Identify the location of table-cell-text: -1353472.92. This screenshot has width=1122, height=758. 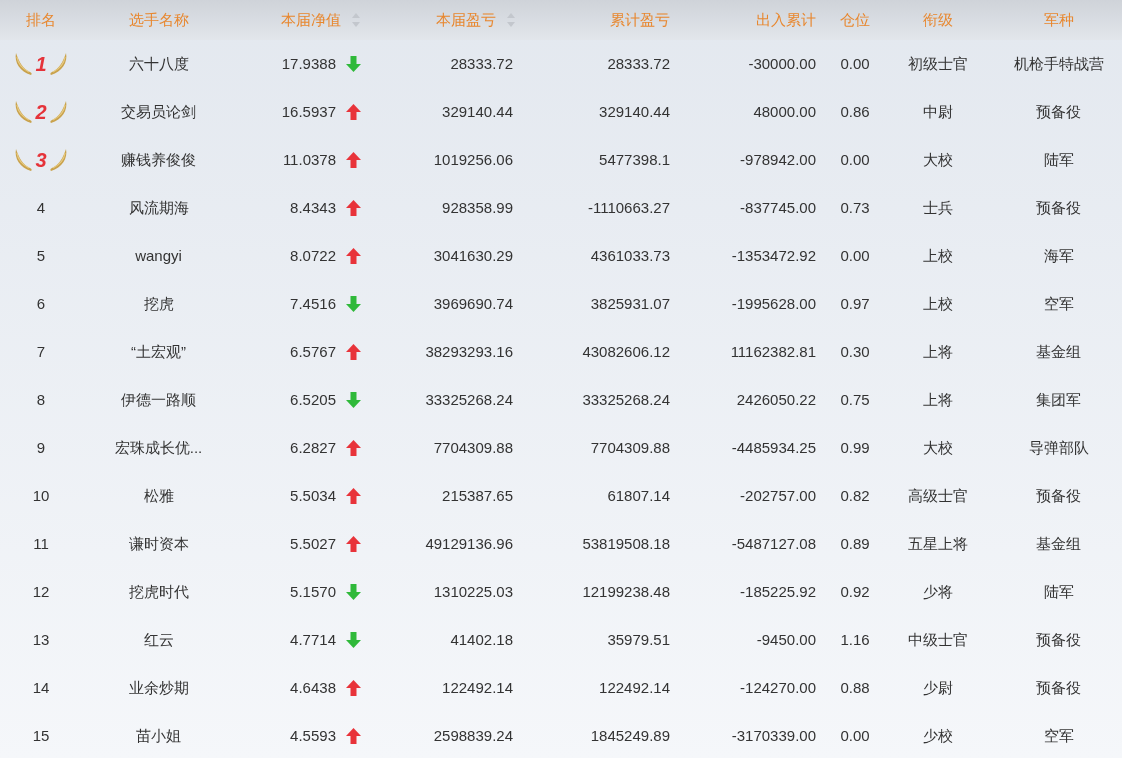
(773, 255).